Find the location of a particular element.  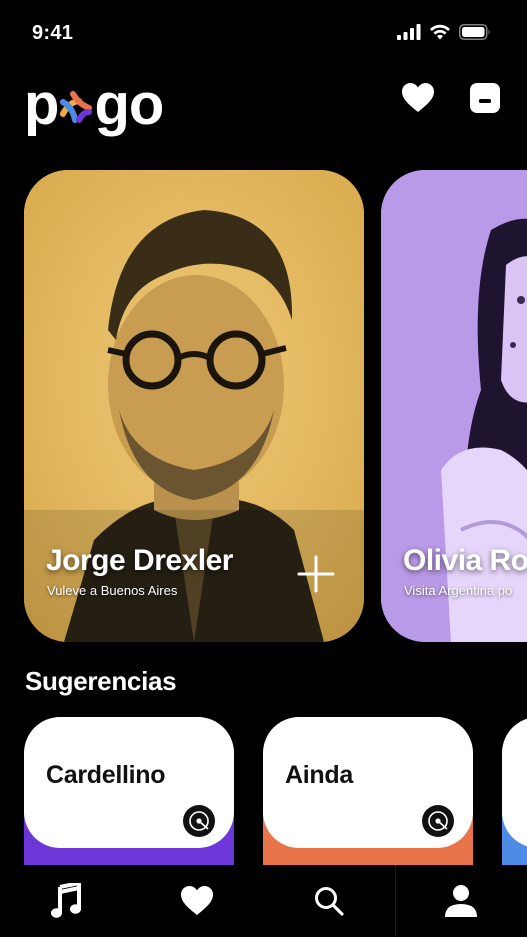

chat-icon is located at coordinates (485, 98).